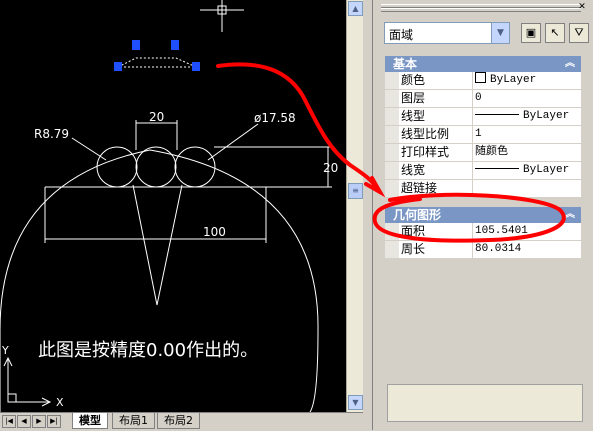 The height and width of the screenshot is (431, 593). I want to click on last-tab-icon: ▶|, so click(54, 421).